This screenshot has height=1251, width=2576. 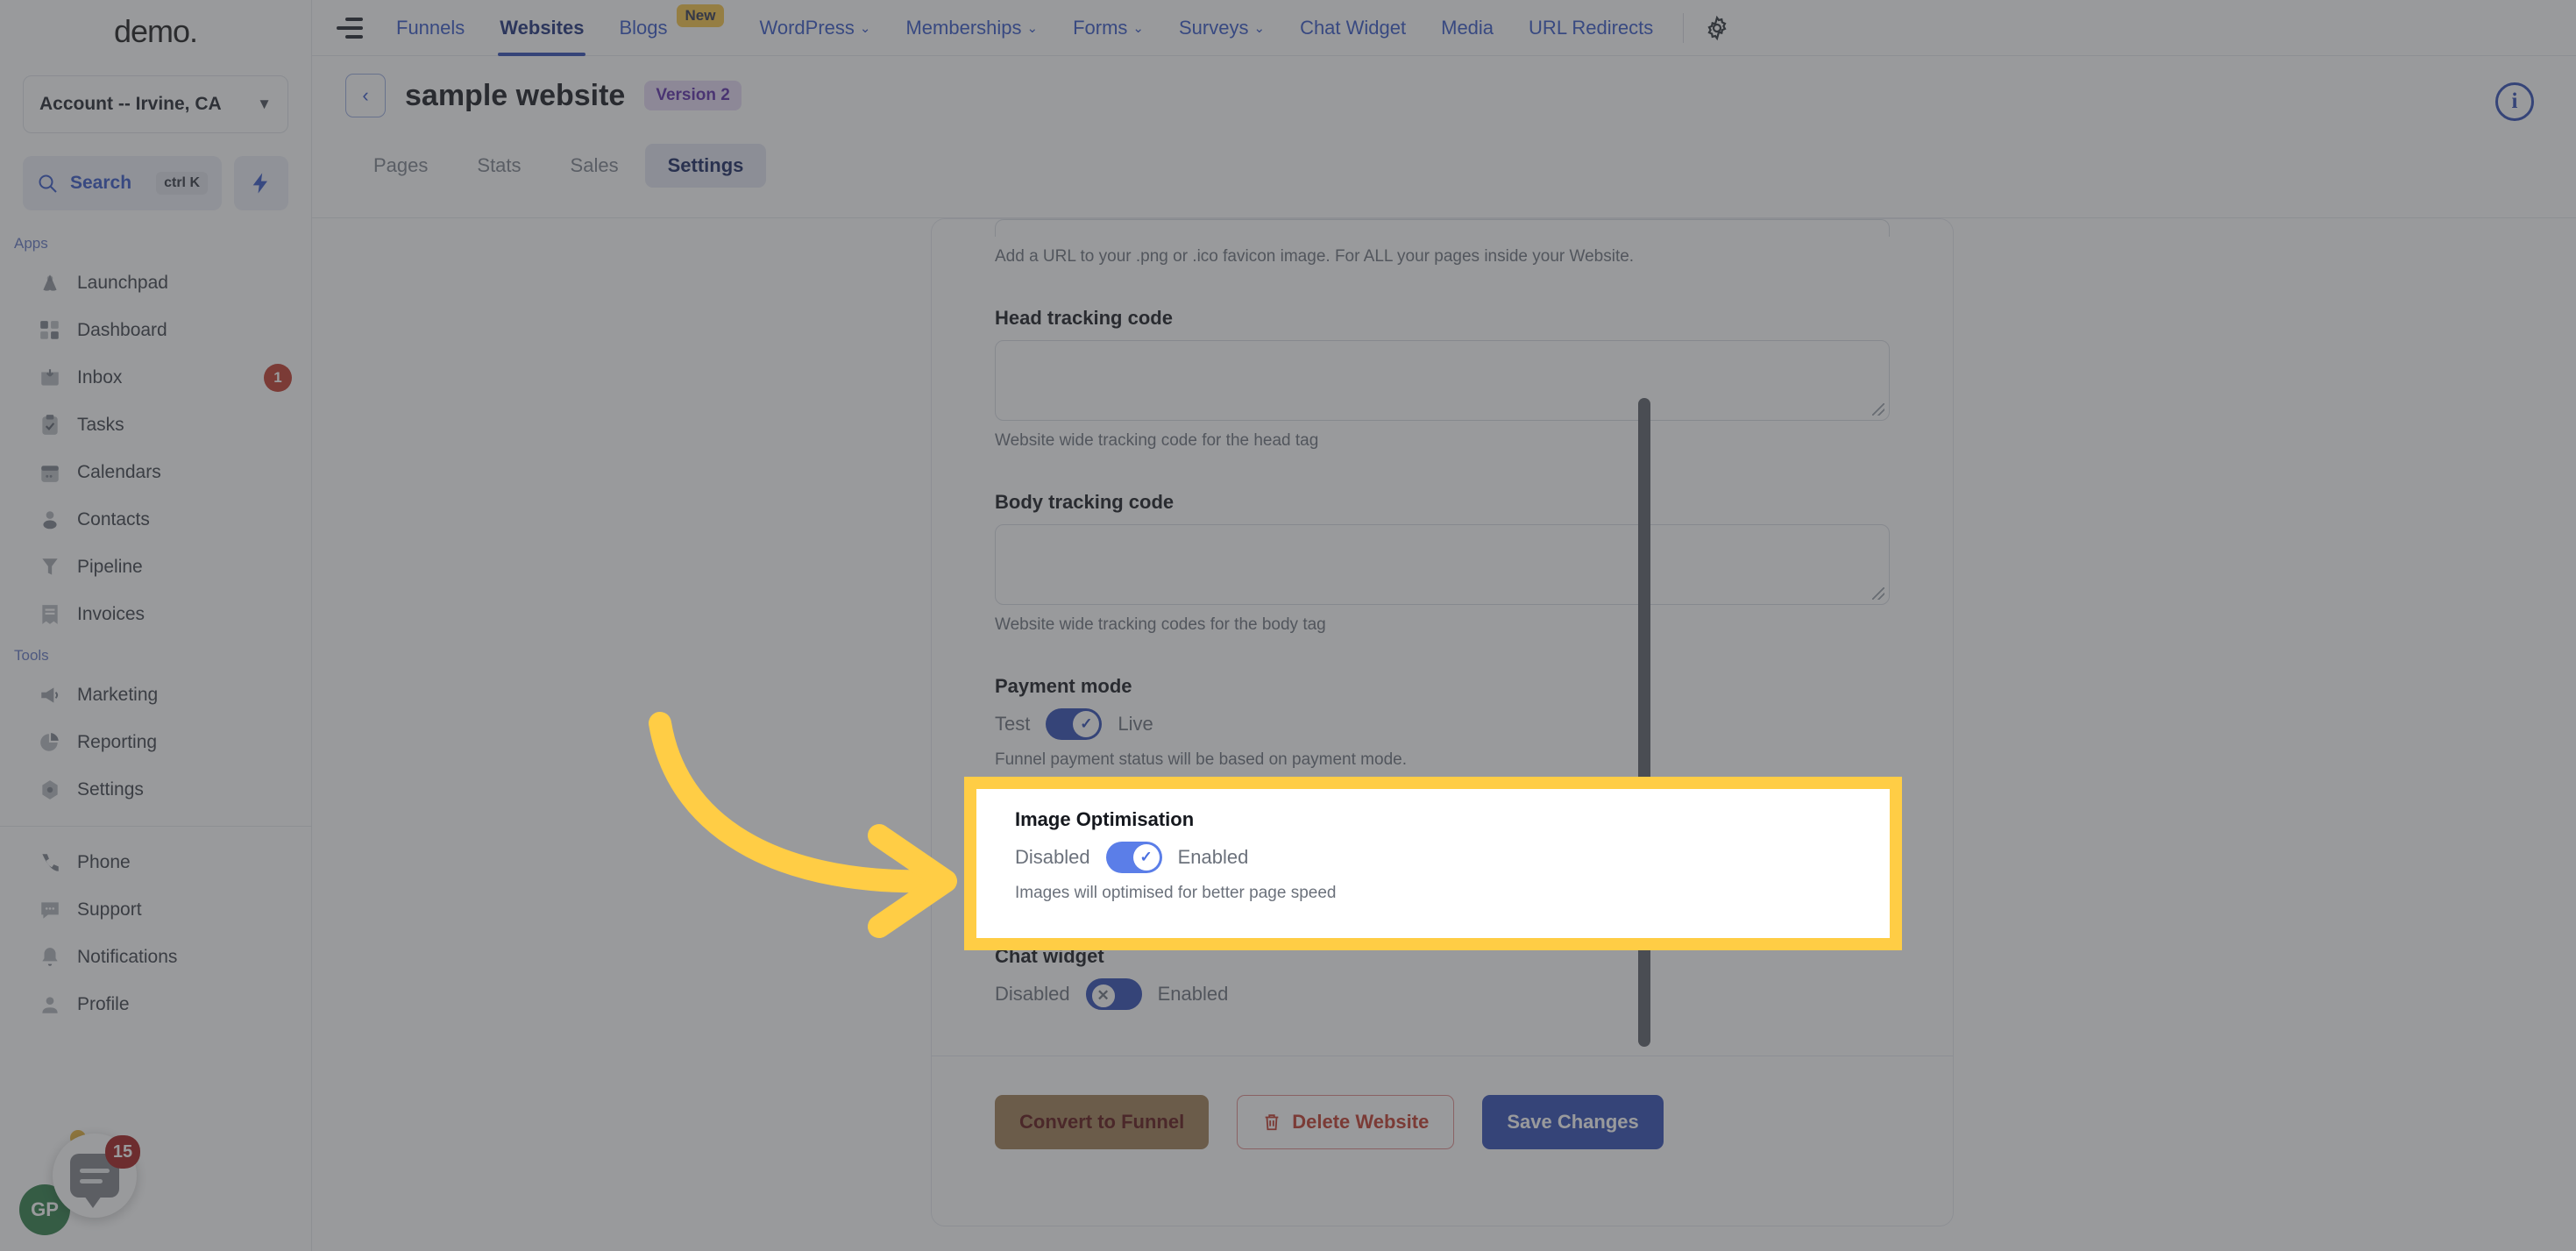 I want to click on sidebar-item-label: Marketing, so click(x=118, y=695).